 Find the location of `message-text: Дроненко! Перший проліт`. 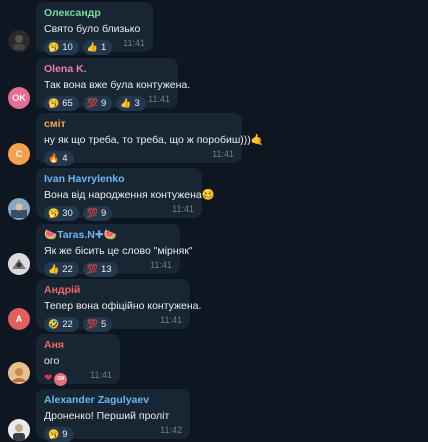

message-text: Дроненко! Перший проліт is located at coordinates (107, 416).